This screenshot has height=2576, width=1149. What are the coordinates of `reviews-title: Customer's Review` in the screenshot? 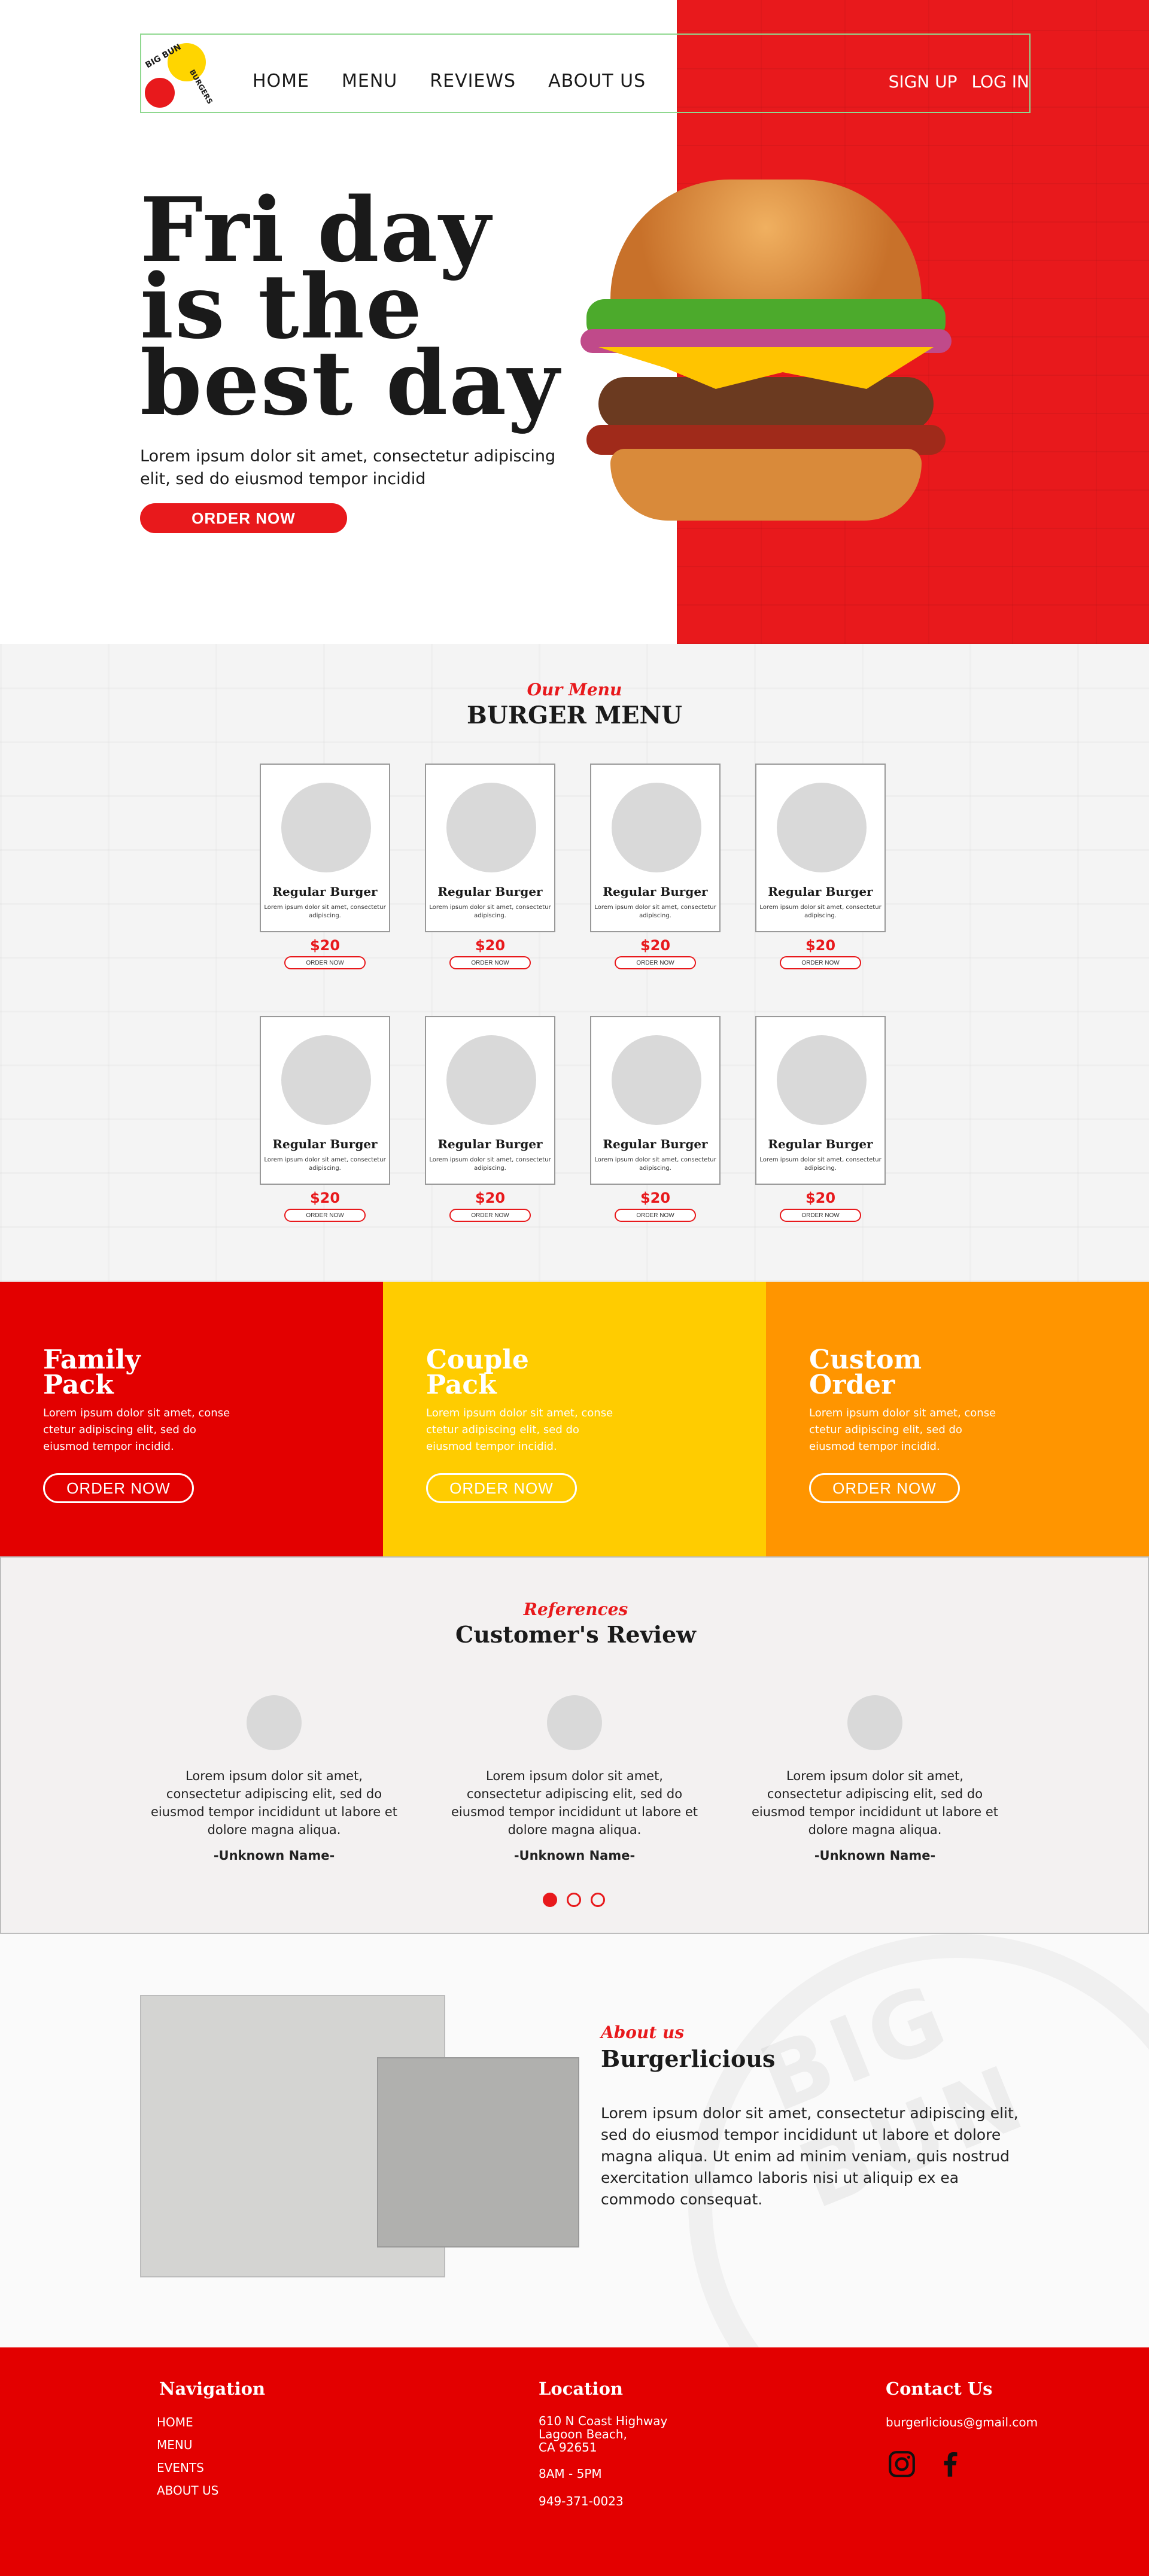 It's located at (575, 1634).